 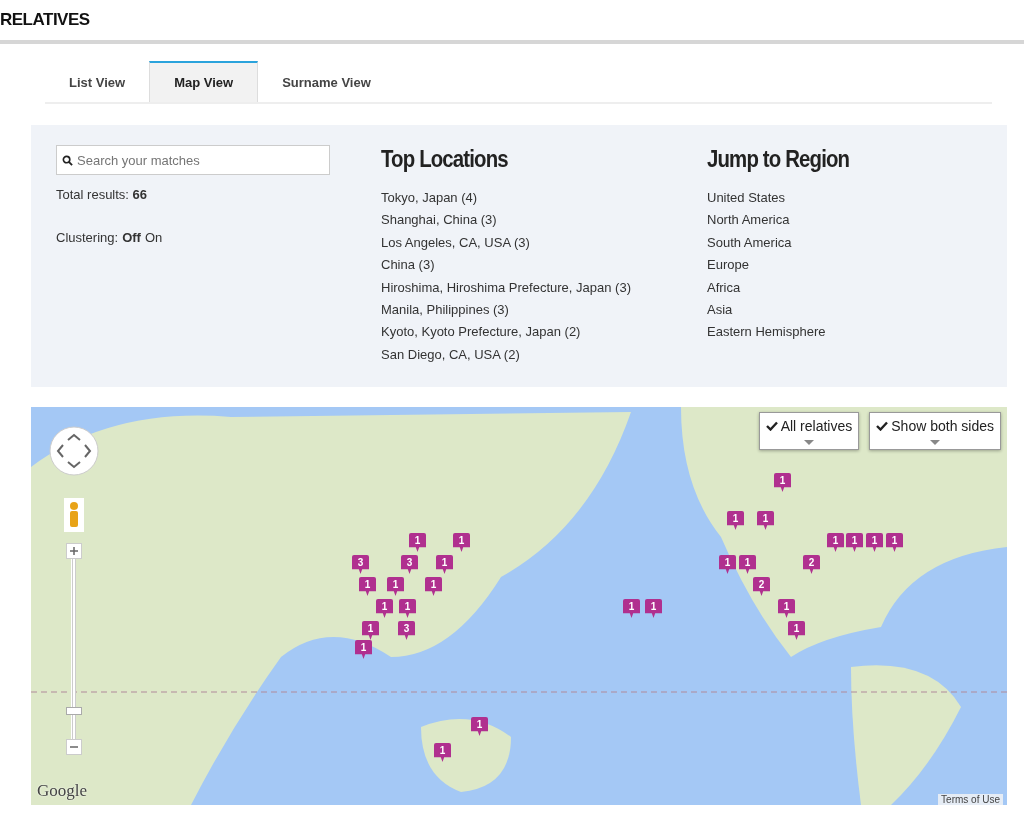 I want to click on location-link: Kyoto, Kyoto Prefecture, Japan (2), so click(x=544, y=332).